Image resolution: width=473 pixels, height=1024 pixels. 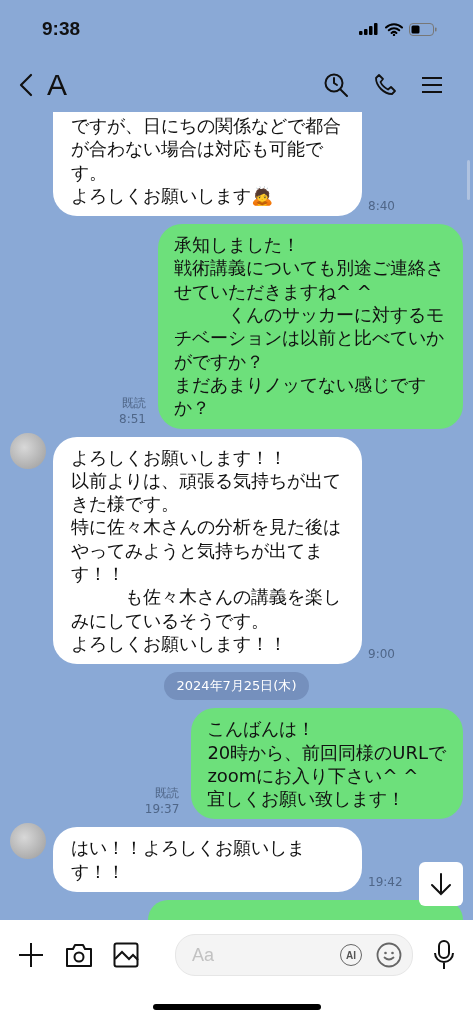 I want to click on message-time: 19:42, so click(x=385, y=882).